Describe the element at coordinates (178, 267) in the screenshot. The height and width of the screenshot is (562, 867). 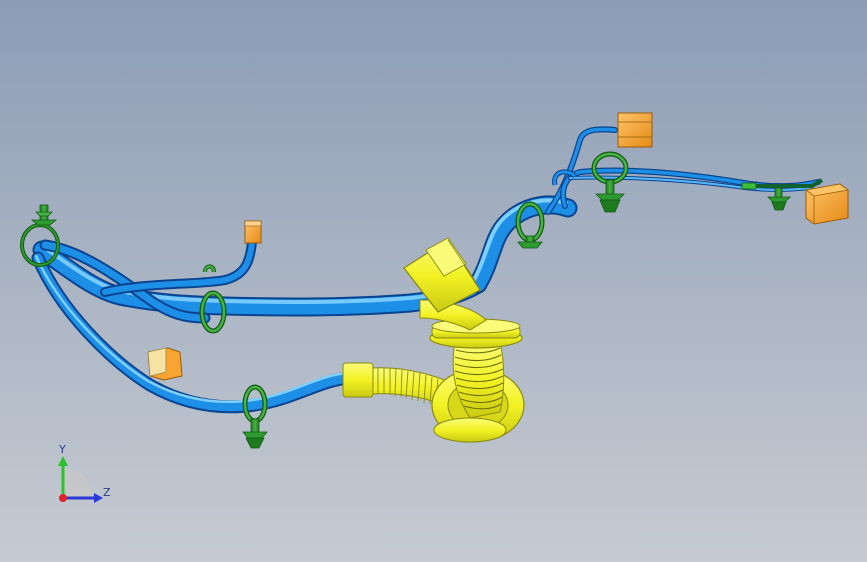
I see `upper-branch-tube` at that location.